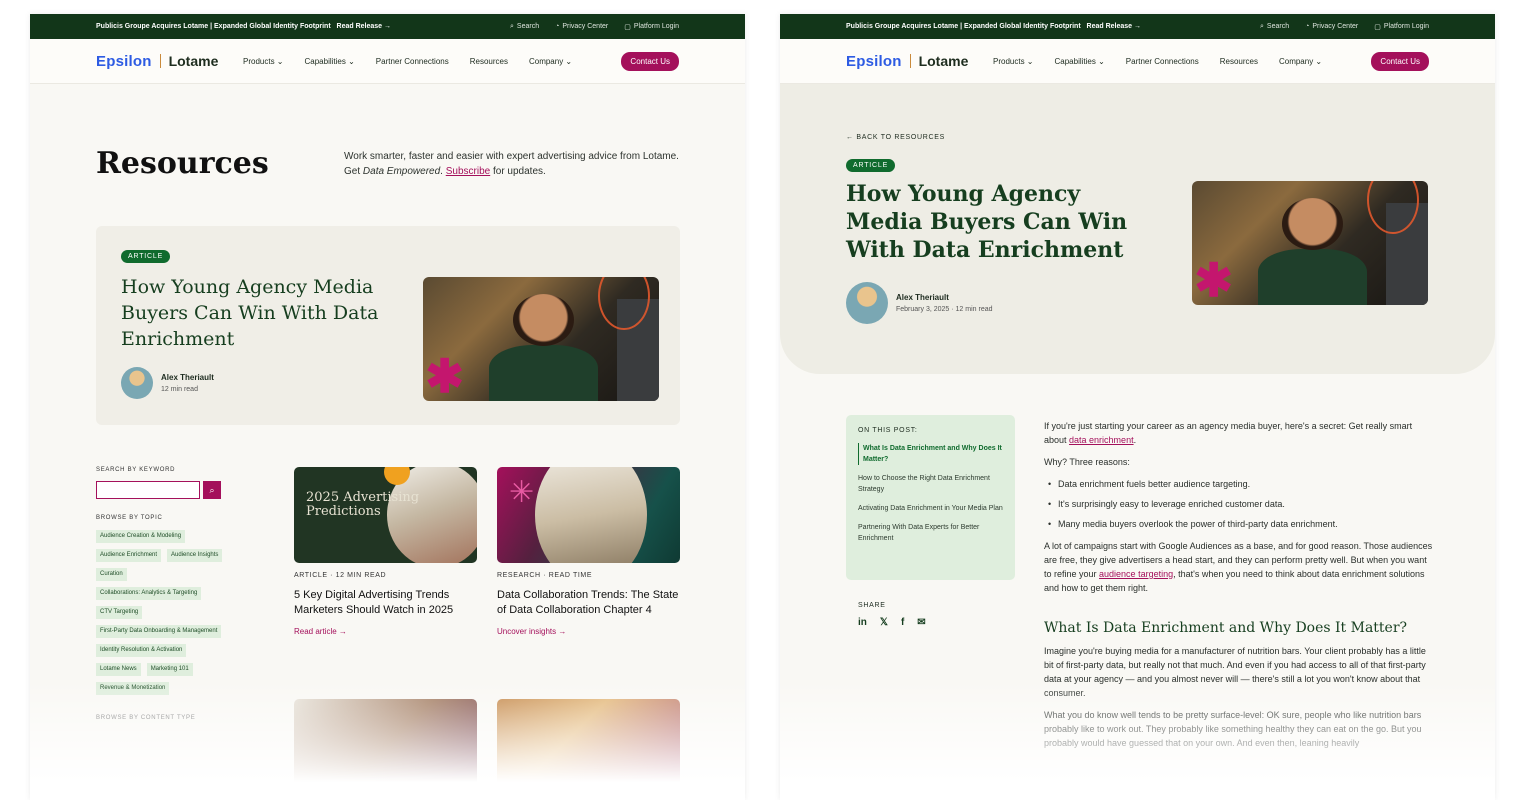 This screenshot has height=800, width=1524. What do you see at coordinates (921, 622) in the screenshot?
I see `email-icon: ✉` at bounding box center [921, 622].